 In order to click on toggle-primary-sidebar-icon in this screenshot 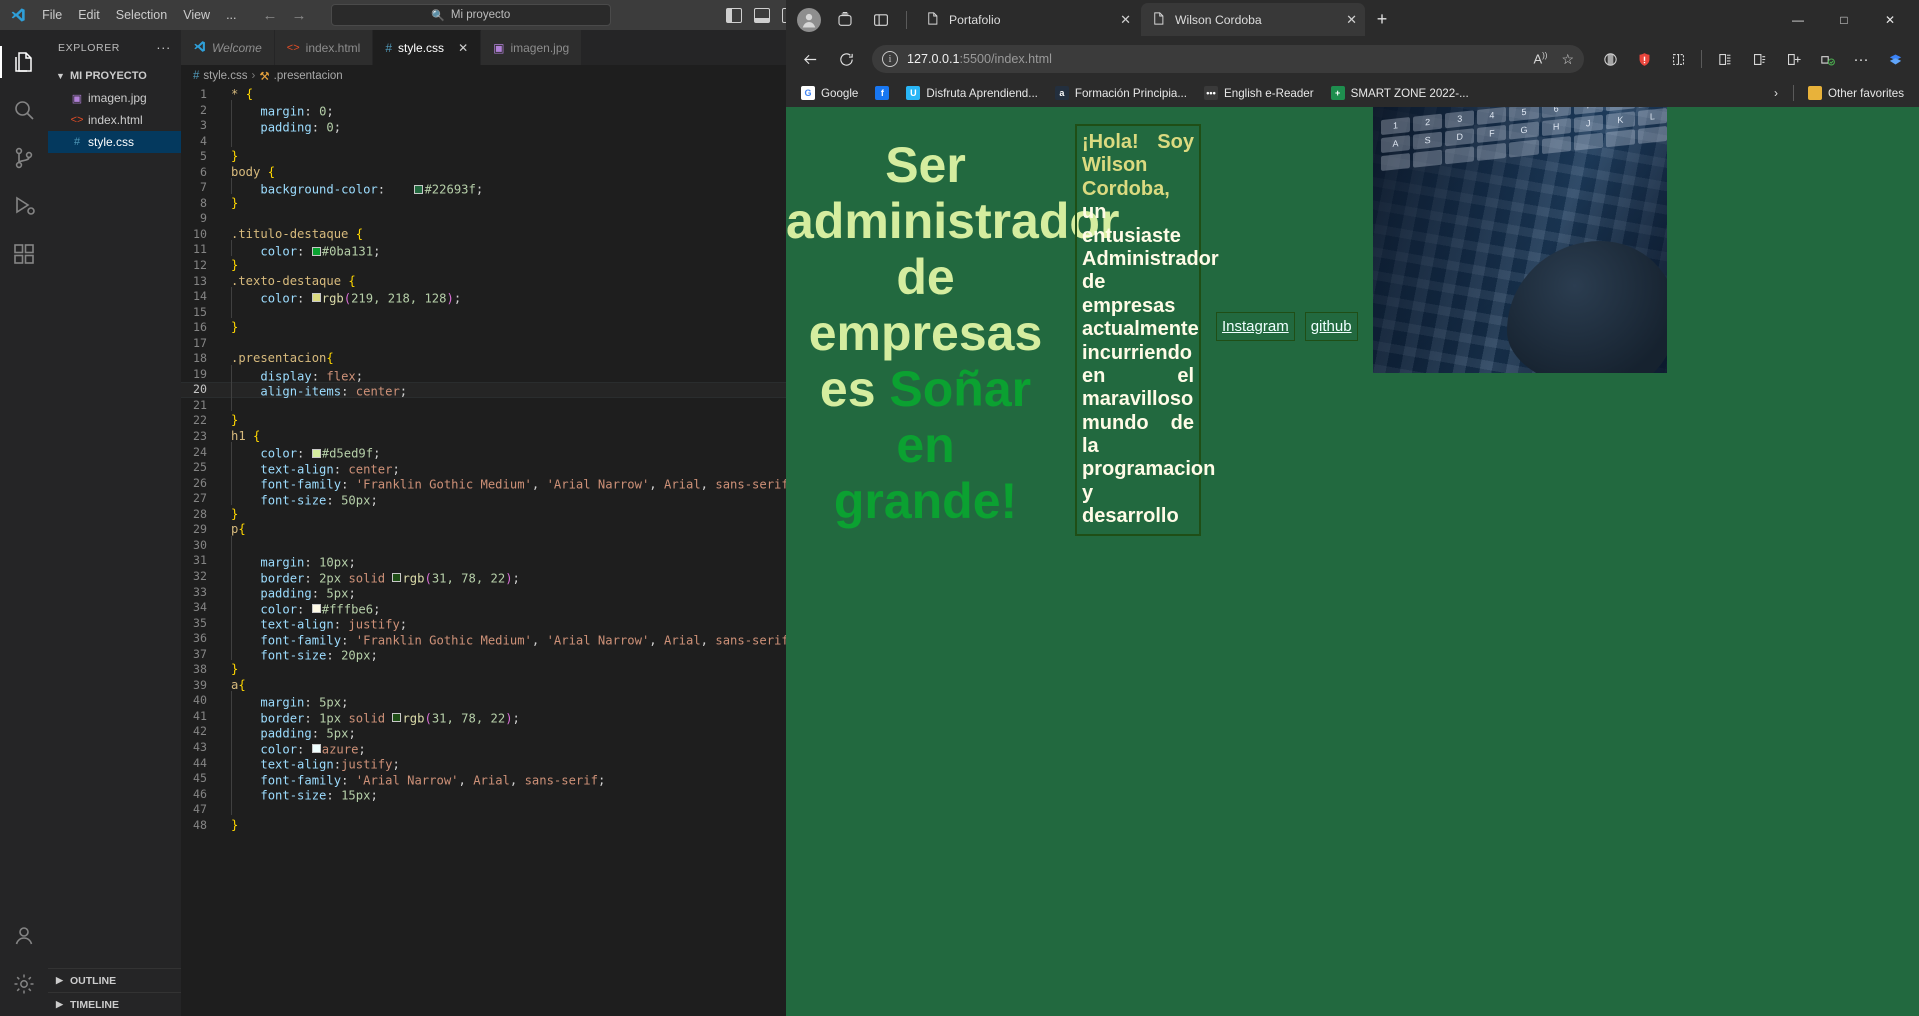, I will do `click(734, 15)`.